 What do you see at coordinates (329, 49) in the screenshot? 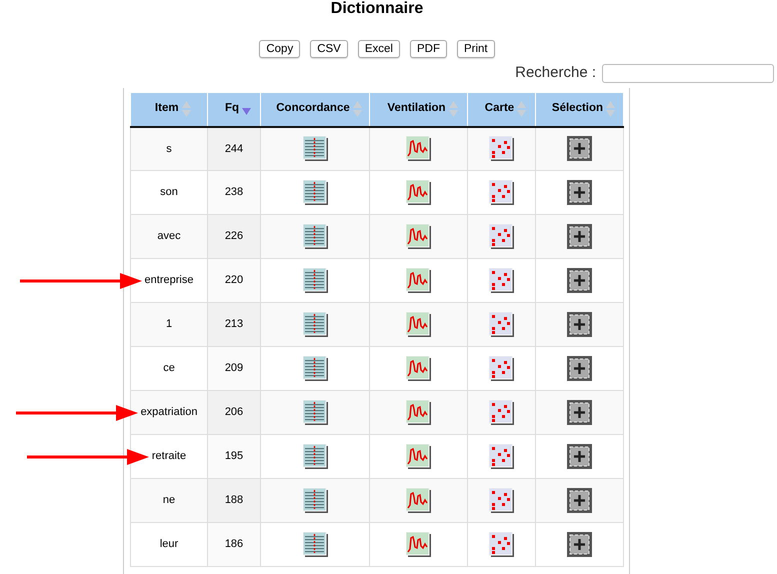
I see `export-button: CSV` at bounding box center [329, 49].